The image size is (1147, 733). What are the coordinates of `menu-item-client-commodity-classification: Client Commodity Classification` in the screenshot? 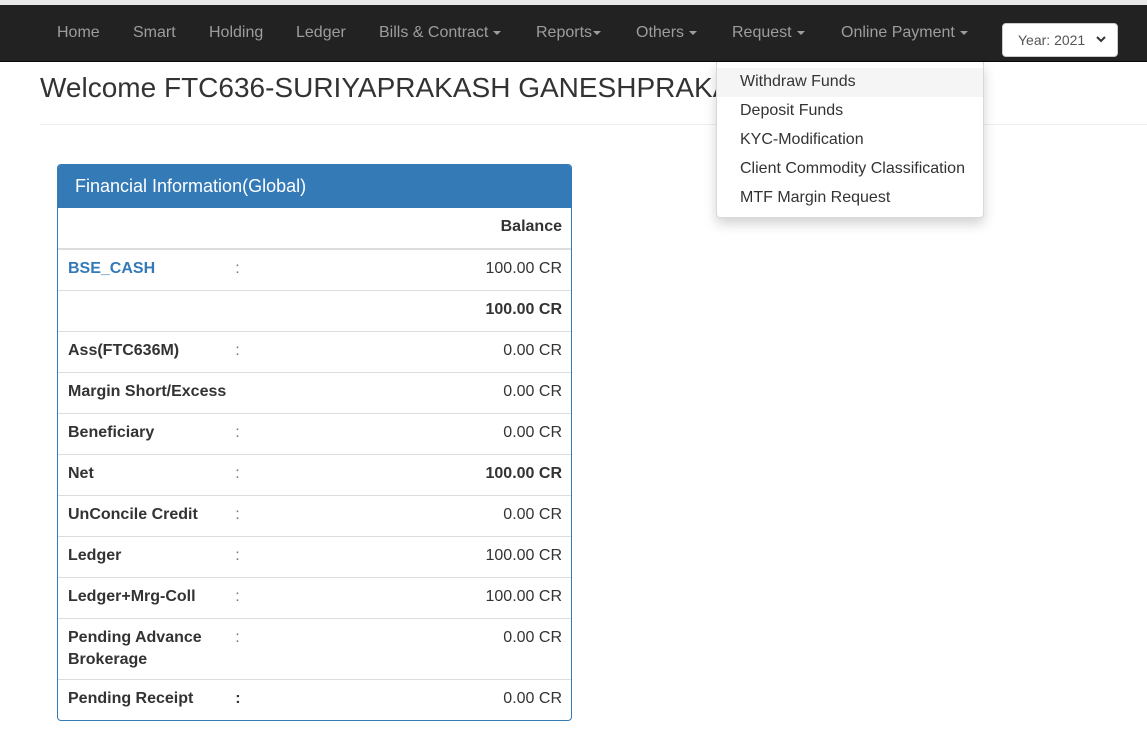 It's located at (850, 169).